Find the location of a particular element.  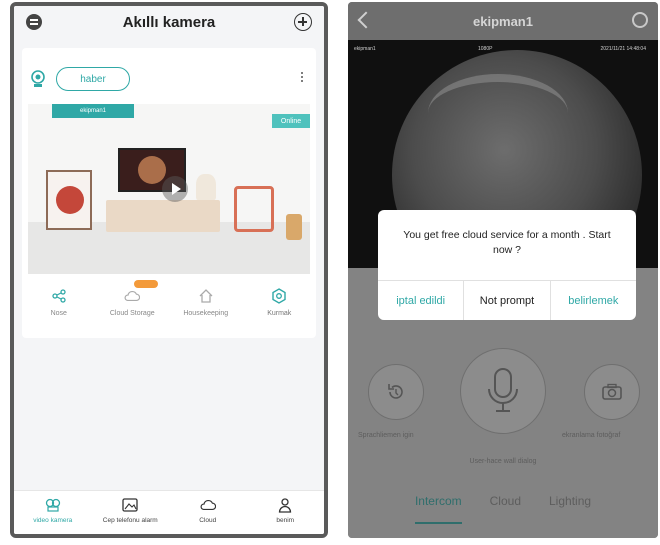

device-header: ekipman1 is located at coordinates (503, 21).